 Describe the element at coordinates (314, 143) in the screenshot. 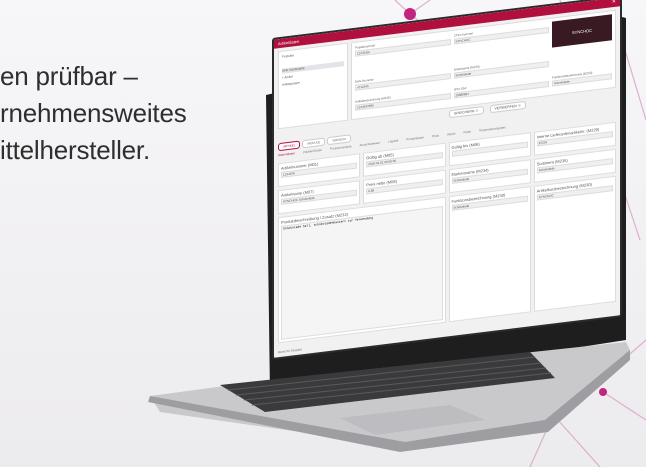

I see `tab-module: MODULE` at that location.